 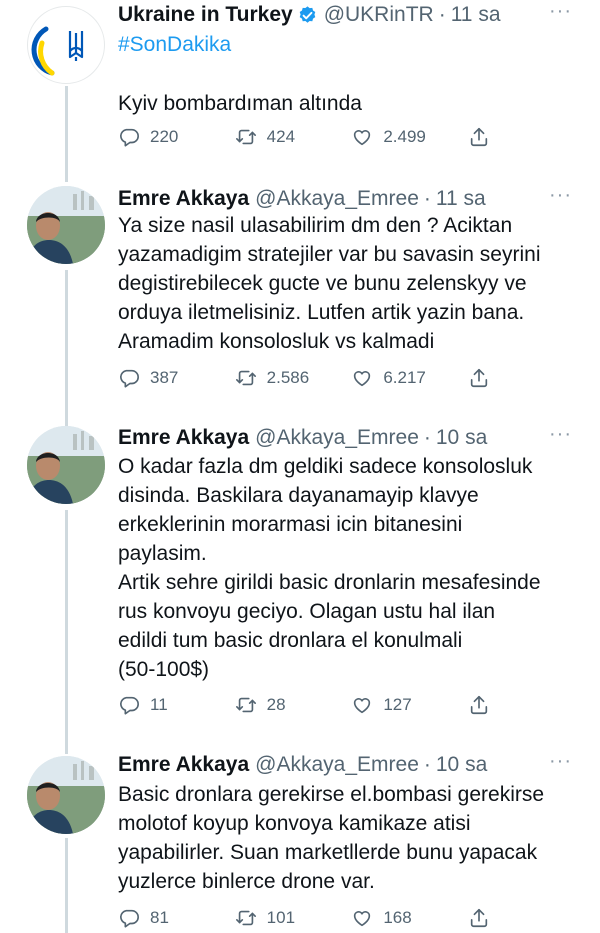 What do you see at coordinates (240, 103) in the screenshot?
I see `tweet-text: Kyiv bombardıman altında` at bounding box center [240, 103].